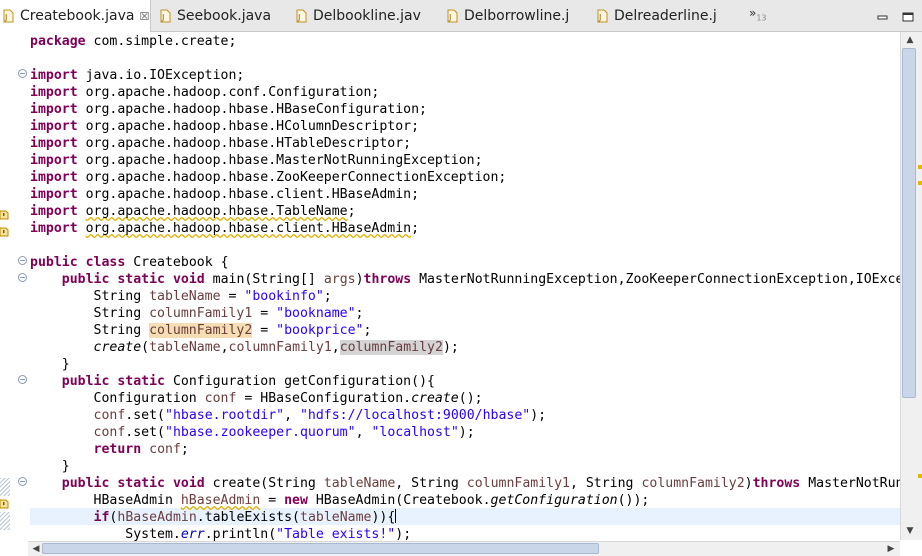  I want to click on code-line: if(hBaseAdmin.tableExists(tableName)){, so click(245, 517).